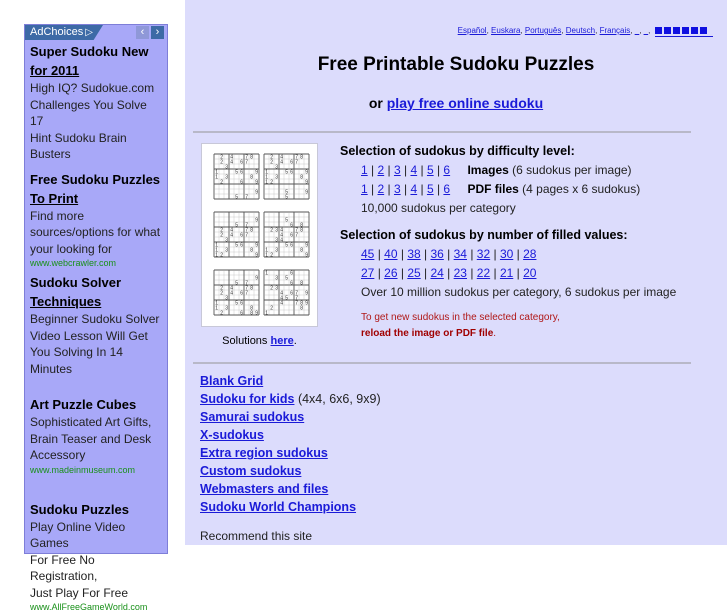 This screenshot has height=613, width=727. Describe the element at coordinates (397, 170) in the screenshot. I see `image-level-3: 3` at that location.